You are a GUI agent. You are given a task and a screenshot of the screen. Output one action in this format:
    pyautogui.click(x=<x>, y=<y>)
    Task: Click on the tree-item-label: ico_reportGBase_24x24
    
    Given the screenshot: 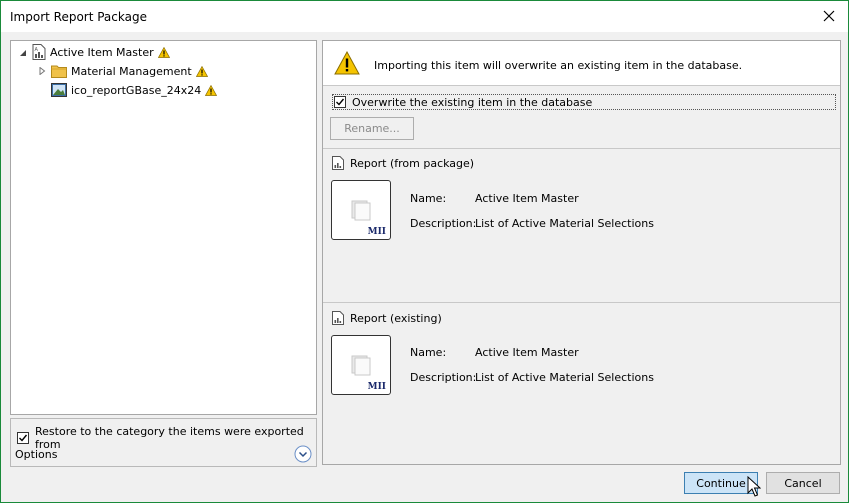 What is the action you would take?
    pyautogui.click(x=136, y=90)
    